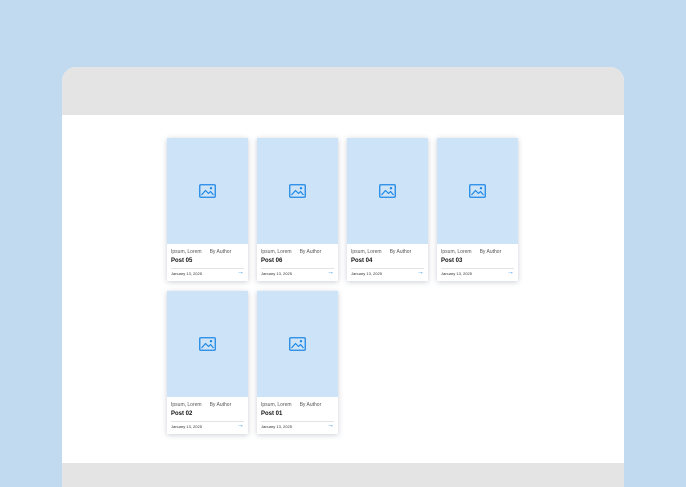 The width and height of the screenshot is (686, 487). I want to click on post-title: Post 01, so click(271, 414).